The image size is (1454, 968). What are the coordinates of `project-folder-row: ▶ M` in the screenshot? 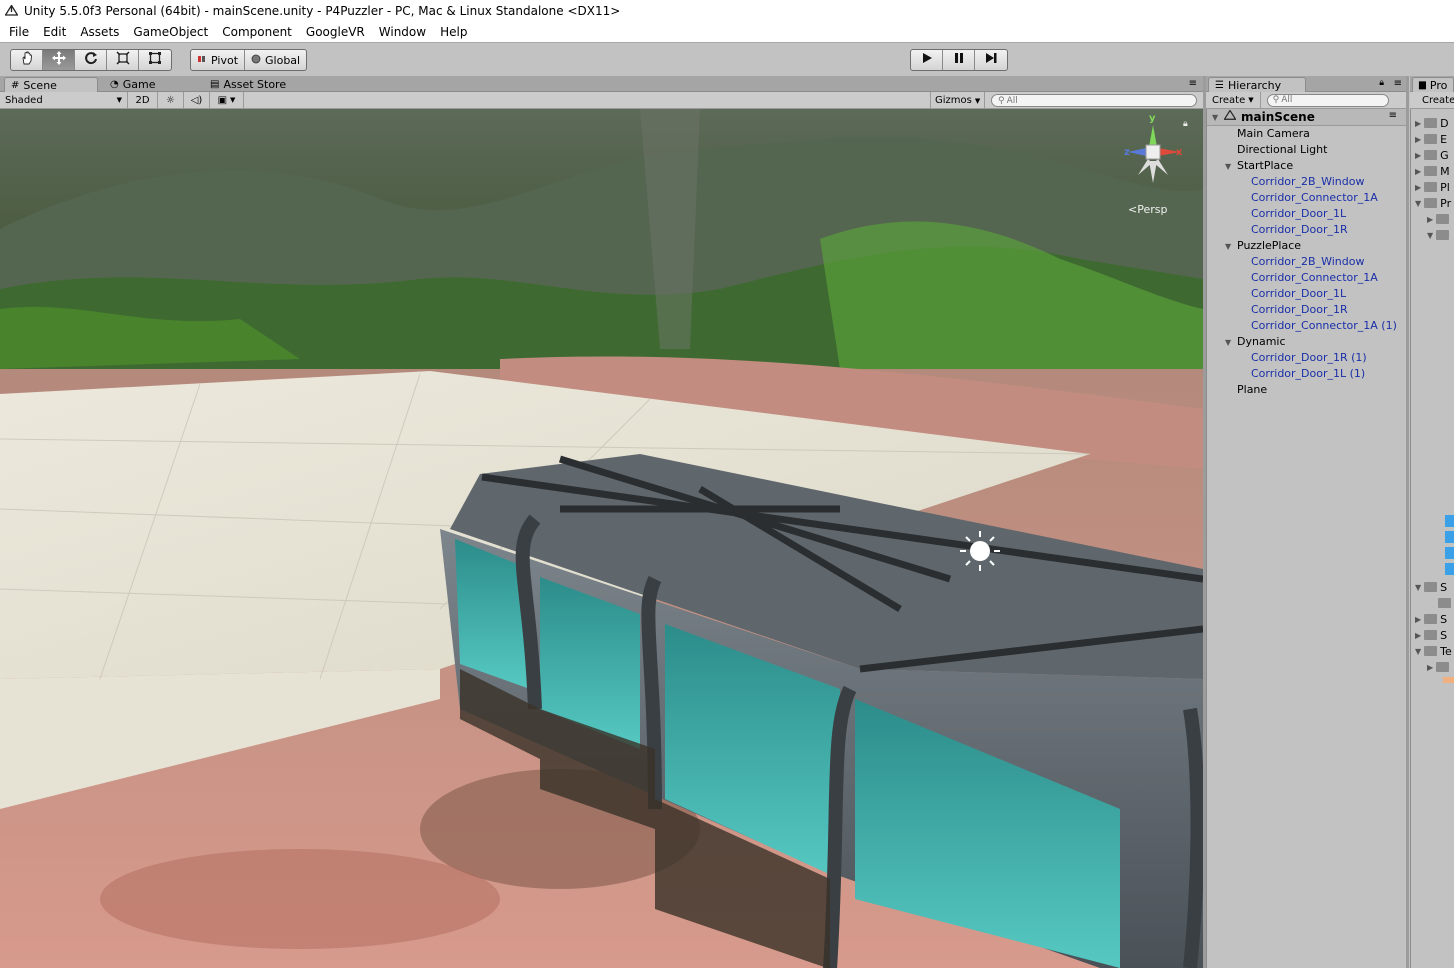 It's located at (1432, 171).